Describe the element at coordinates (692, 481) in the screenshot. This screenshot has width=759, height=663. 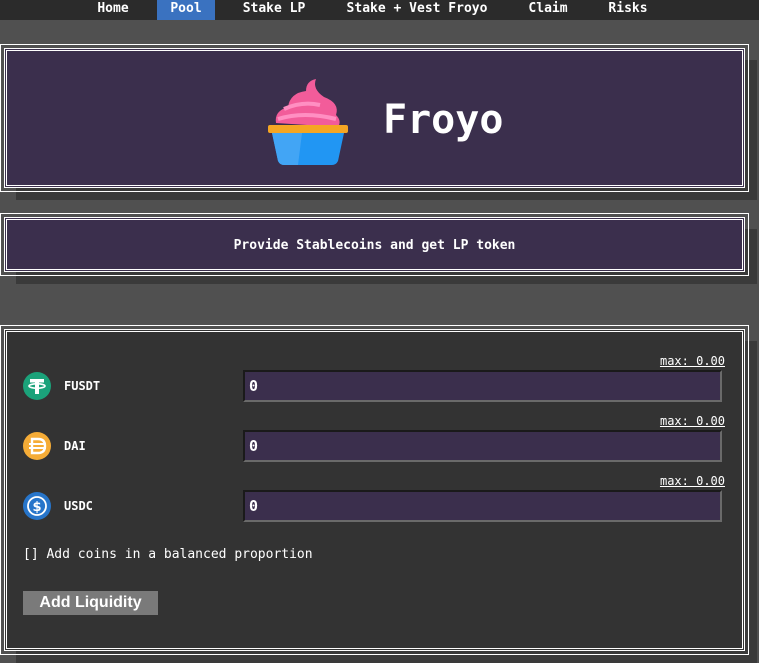
I see `max-button-usdc: max: 0.00` at that location.